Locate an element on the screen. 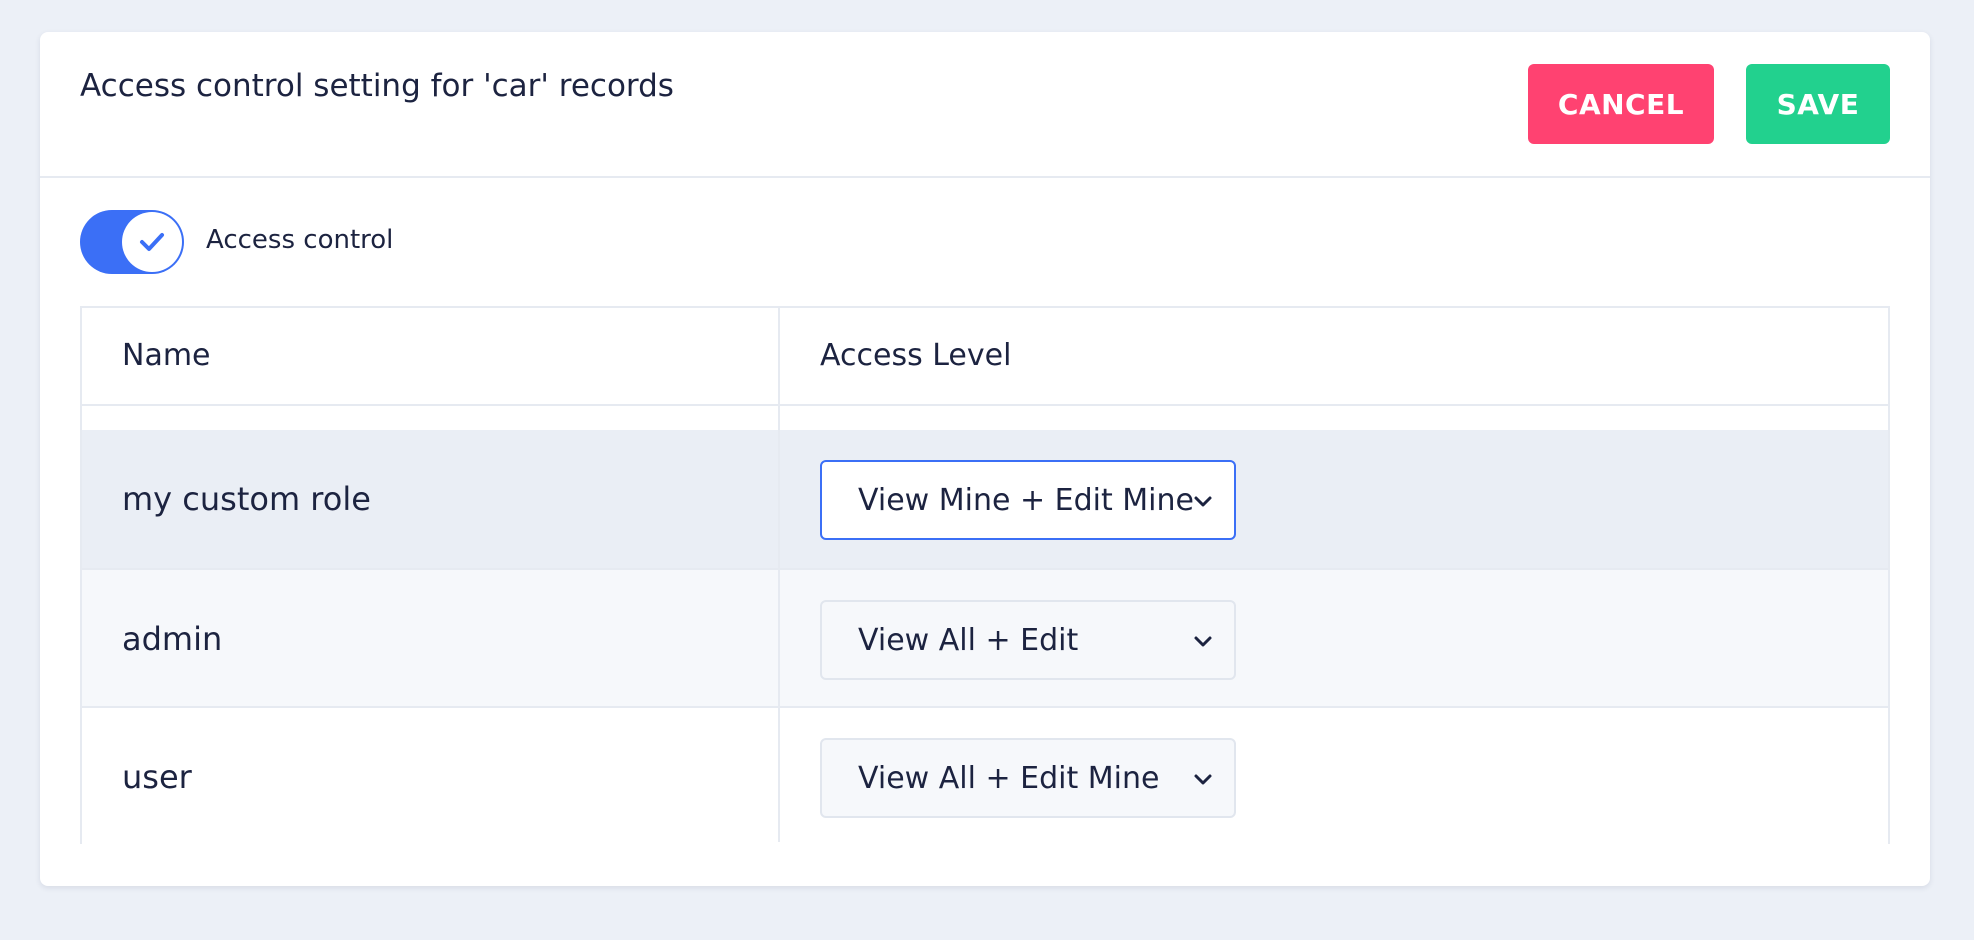 The height and width of the screenshot is (940, 1974). table-row: user View All + Edit Mine is located at coordinates (985, 775).